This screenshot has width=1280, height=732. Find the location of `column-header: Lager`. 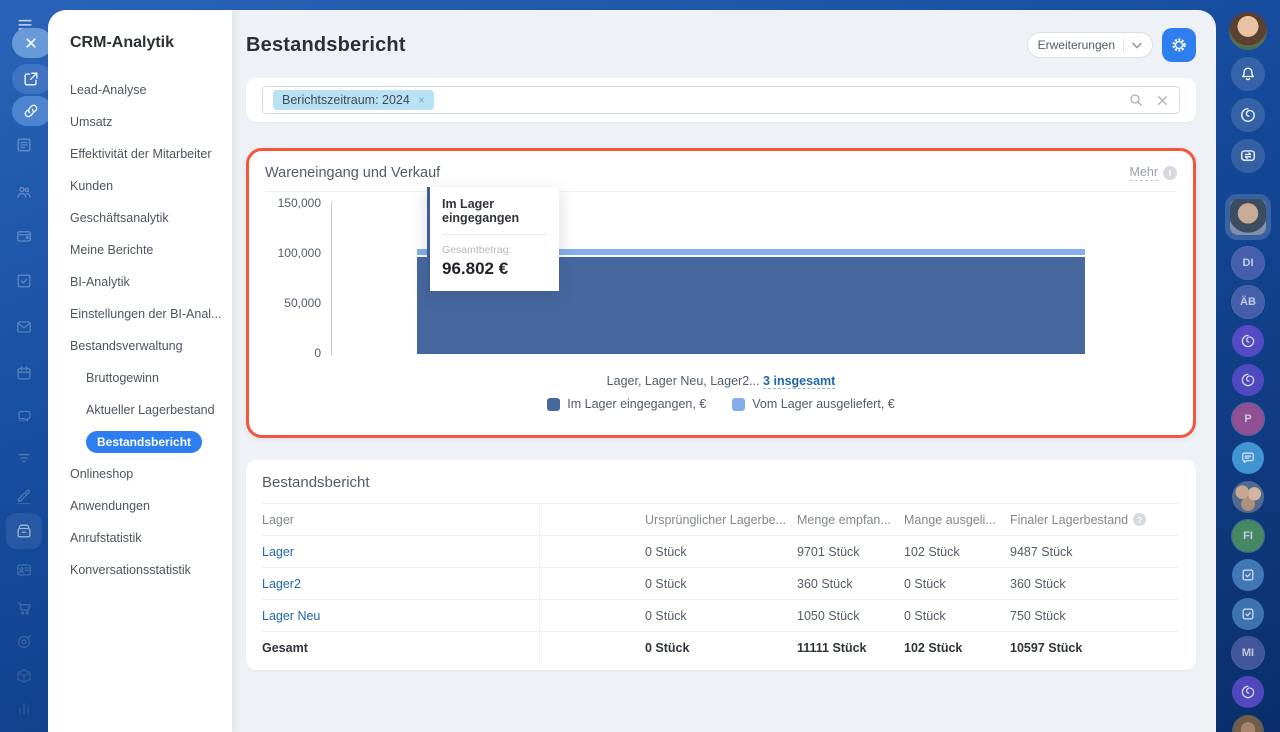

column-header: Lager is located at coordinates (401, 519).